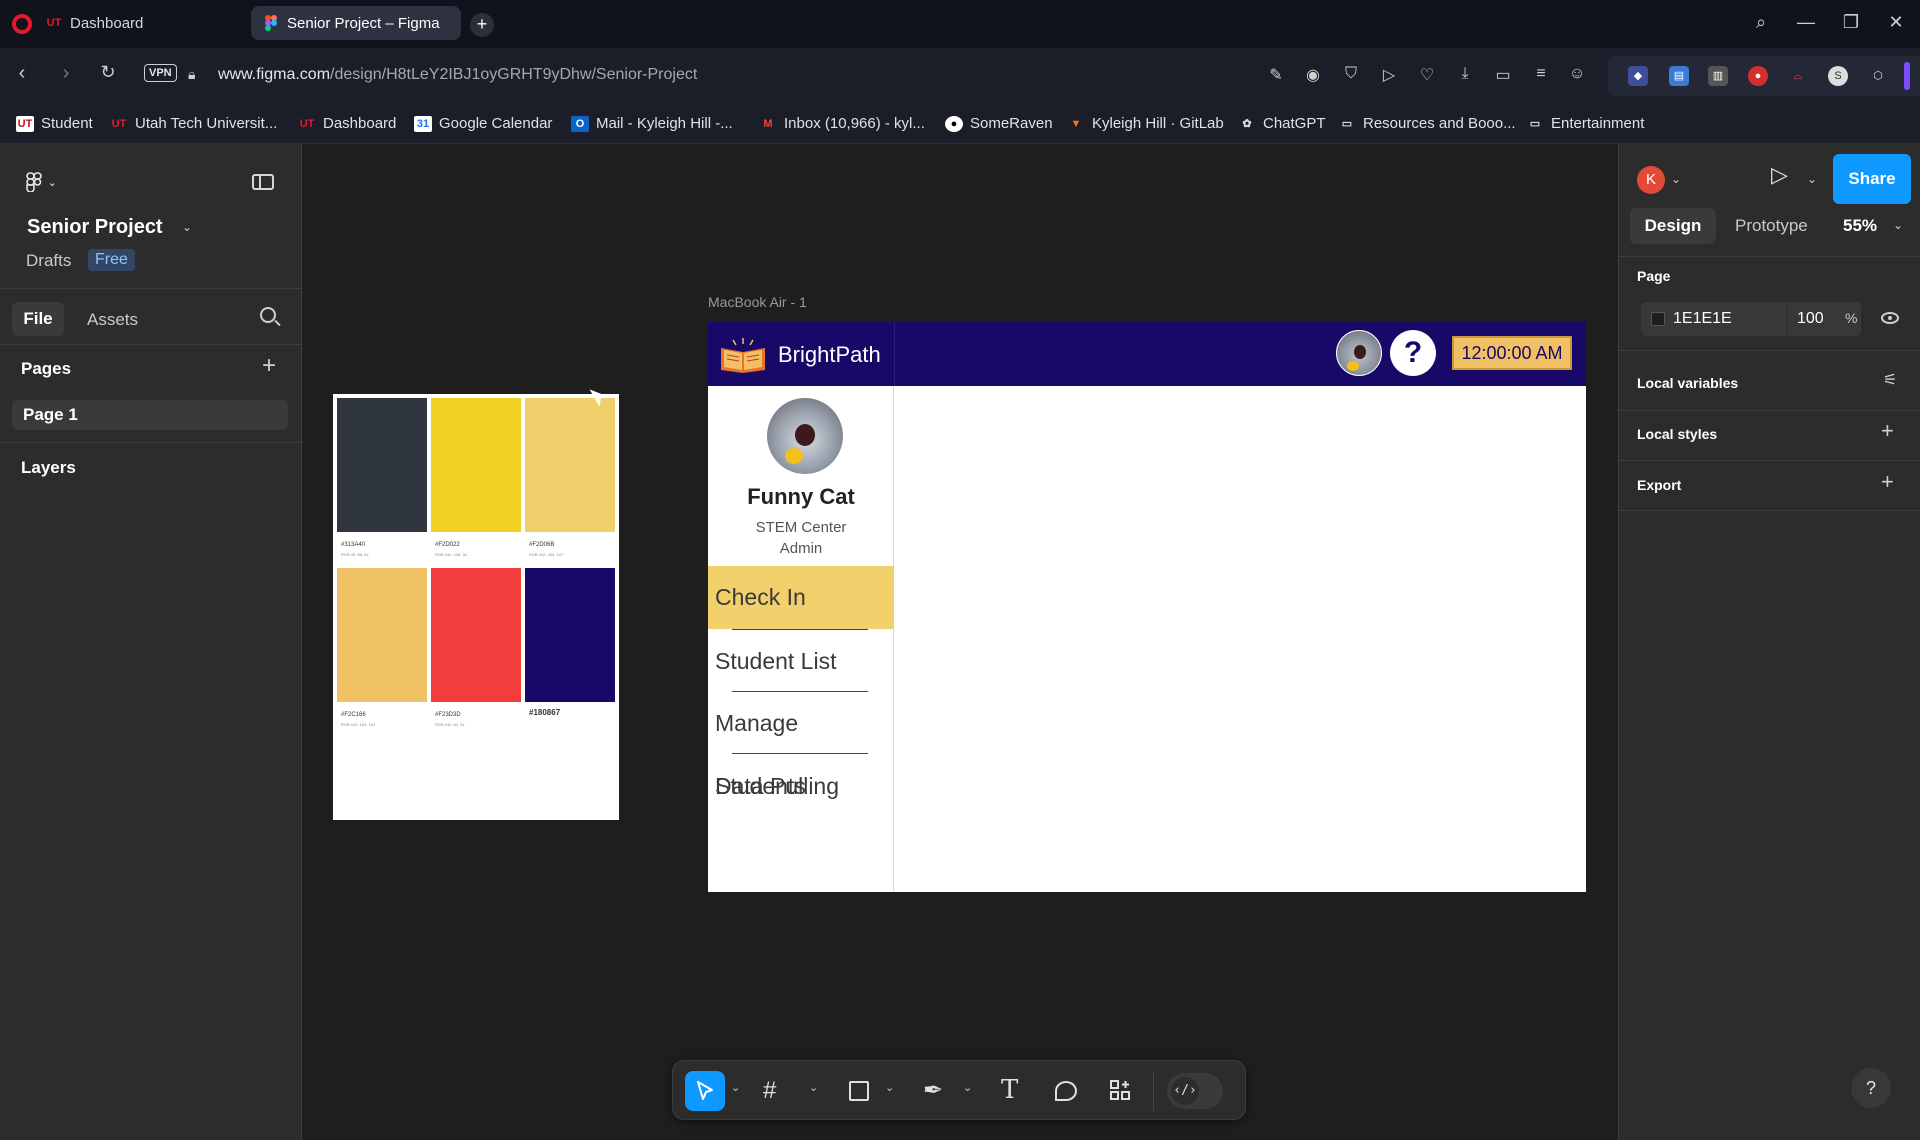  I want to click on vpn-badge: VPN, so click(160, 73).